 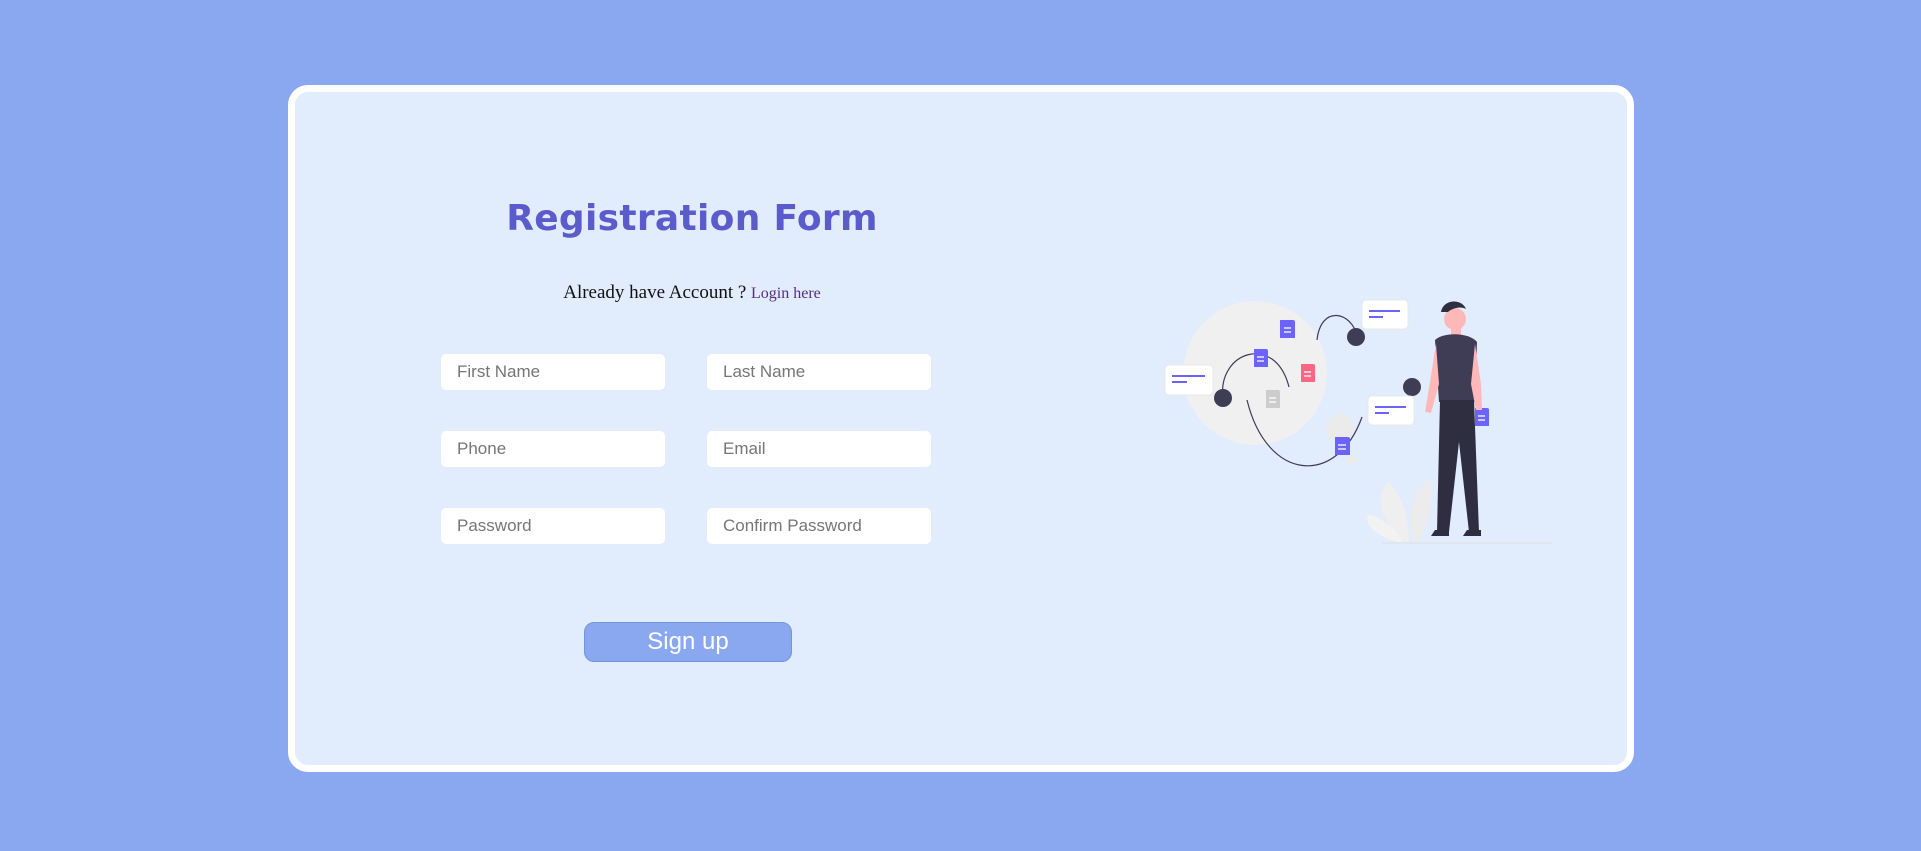 I want to click on sign-up-button: Sign up, so click(x=688, y=642).